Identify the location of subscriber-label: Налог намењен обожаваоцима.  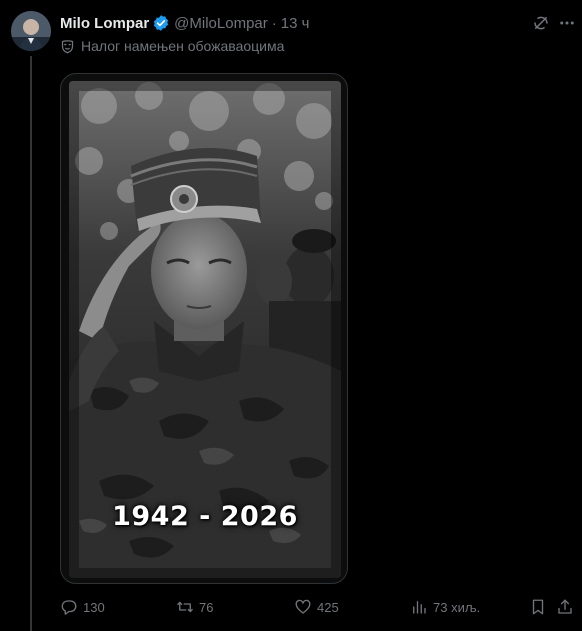
(183, 46).